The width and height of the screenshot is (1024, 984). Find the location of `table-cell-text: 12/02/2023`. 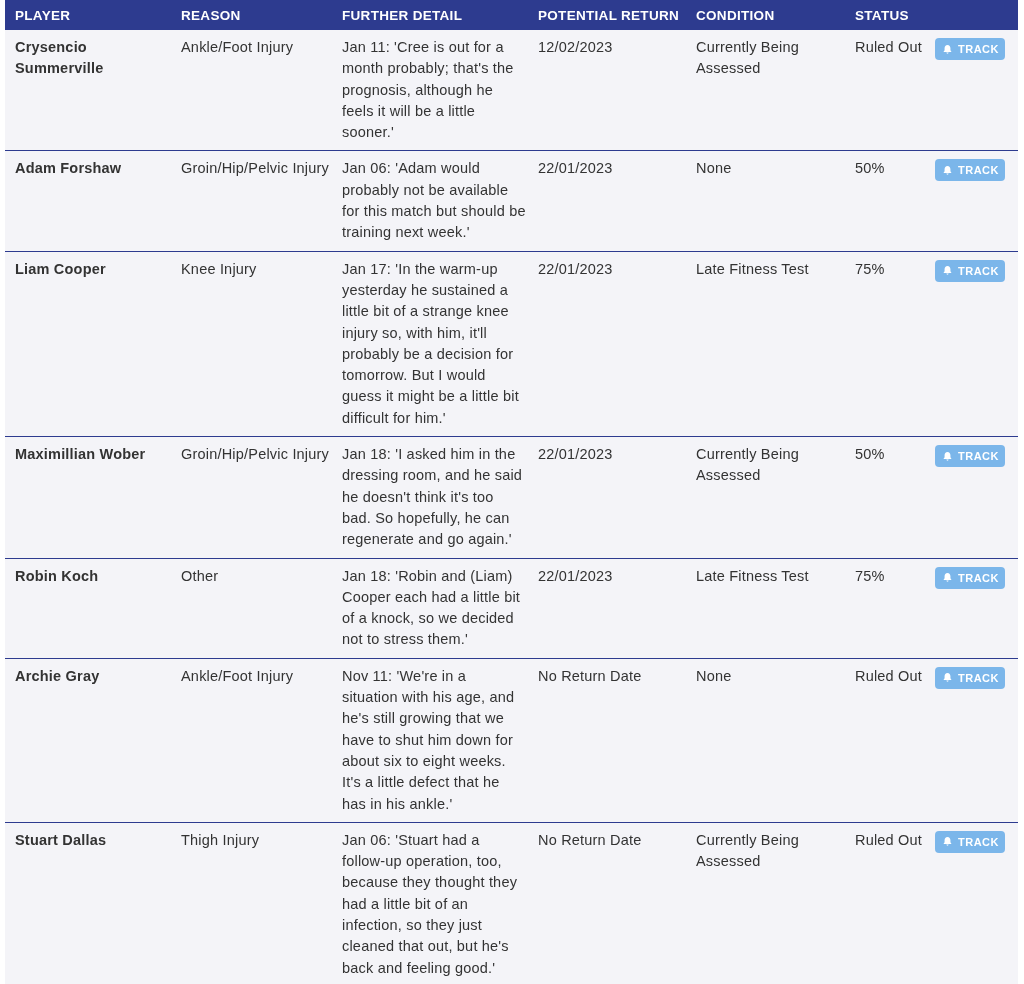

table-cell-text: 12/02/2023 is located at coordinates (576, 47).